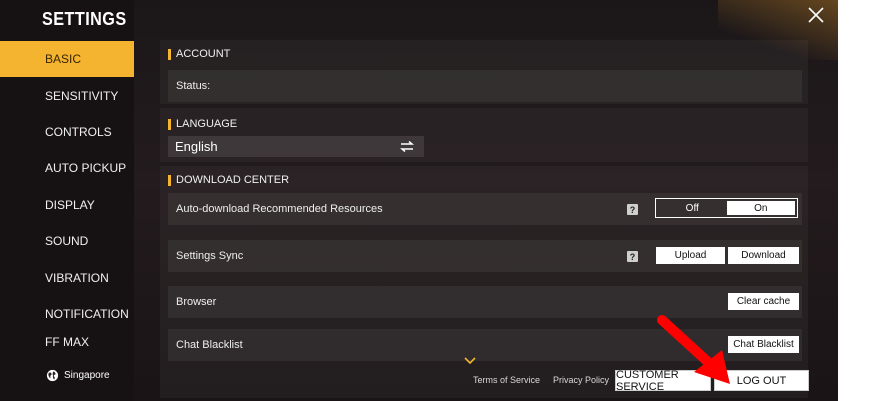 Image resolution: width=869 pixels, height=401 pixels. What do you see at coordinates (84, 19) in the screenshot?
I see `page-title: SETTINGS` at bounding box center [84, 19].